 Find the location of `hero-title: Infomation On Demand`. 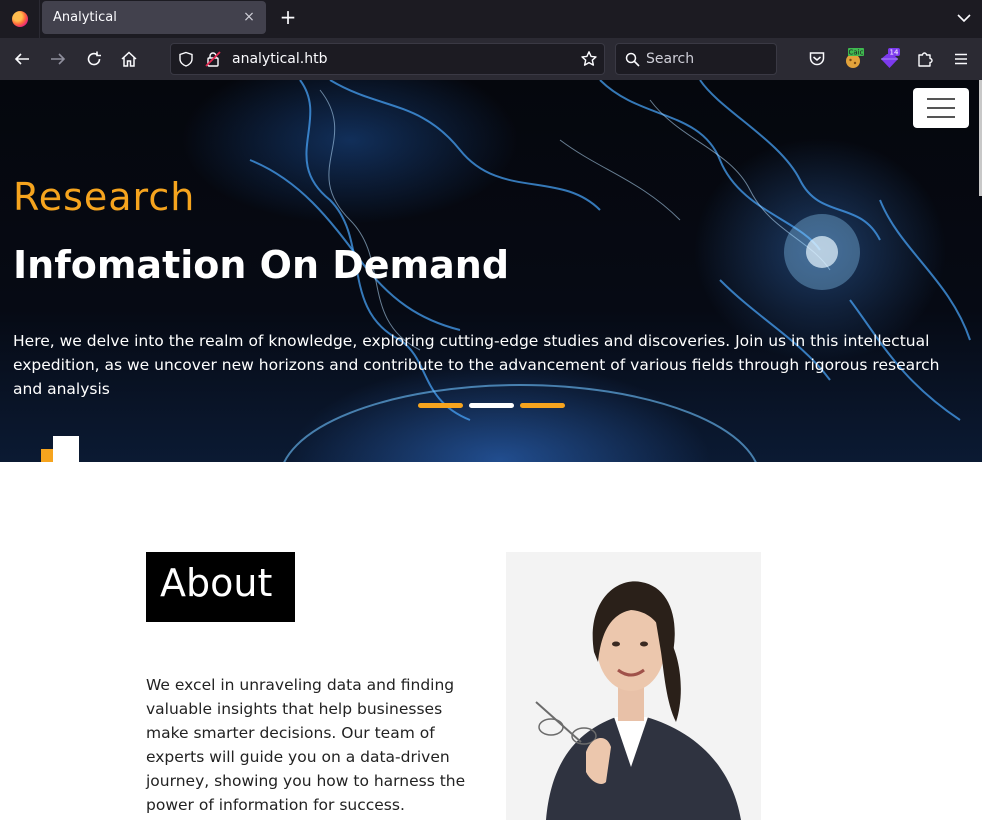

hero-title: Infomation On Demand is located at coordinates (261, 265).